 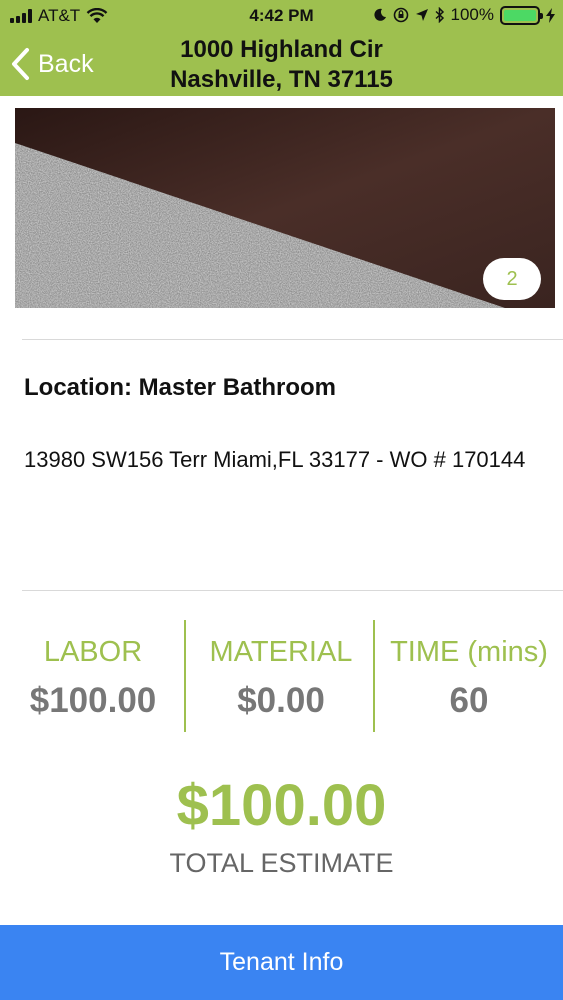 I want to click on labor-label: LABOR, so click(x=93, y=652).